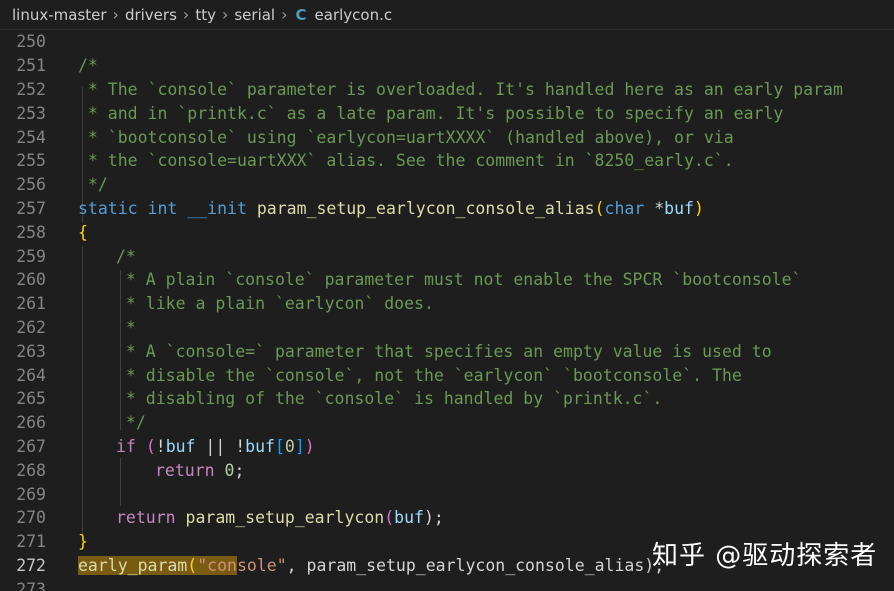  Describe the element at coordinates (59, 15) in the screenshot. I see `breadcrumb-item-linux-master: linux-master` at that location.